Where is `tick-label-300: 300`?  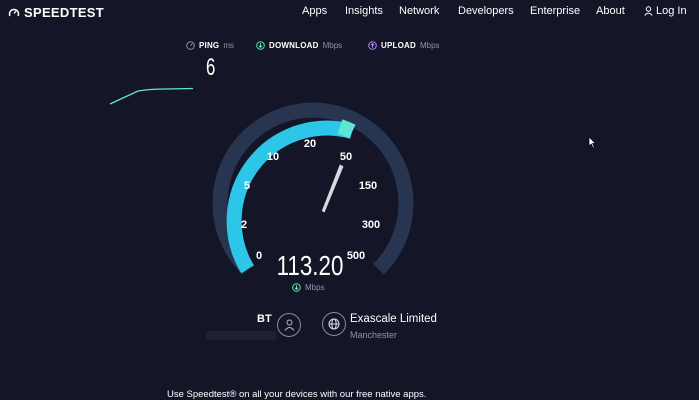
tick-label-300: 300 is located at coordinates (371, 225).